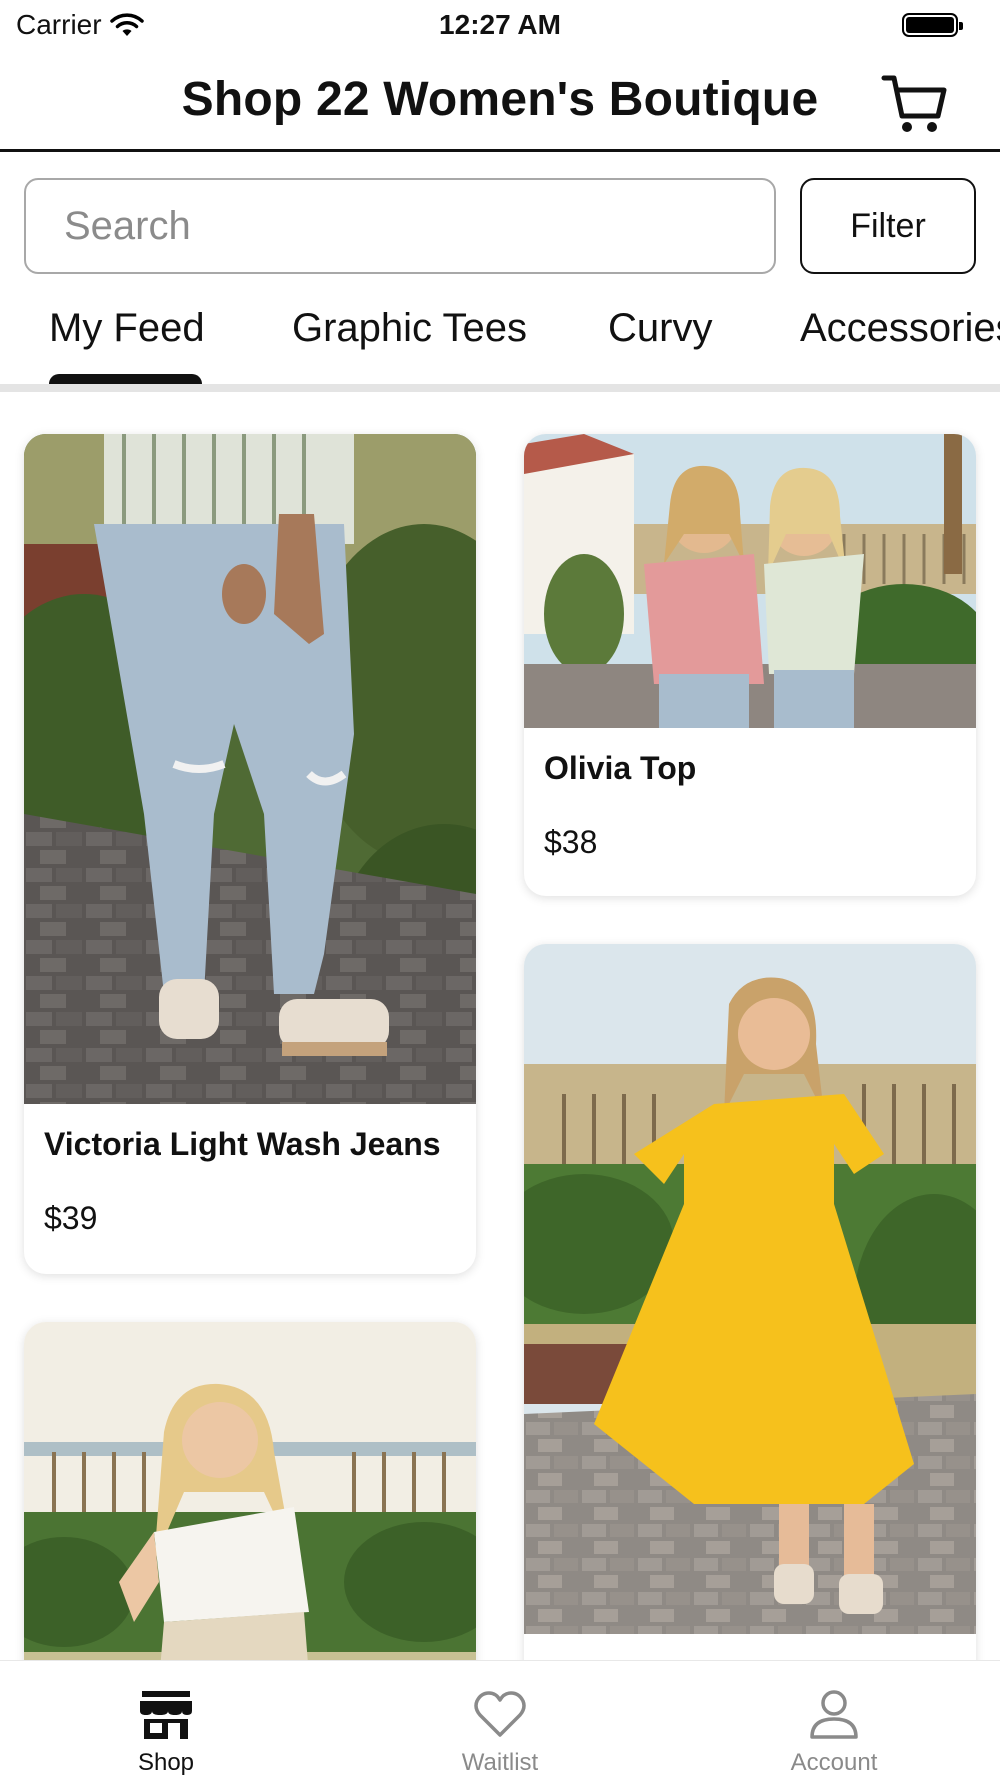 This screenshot has width=1000, height=1778. I want to click on search-box, so click(400, 226).